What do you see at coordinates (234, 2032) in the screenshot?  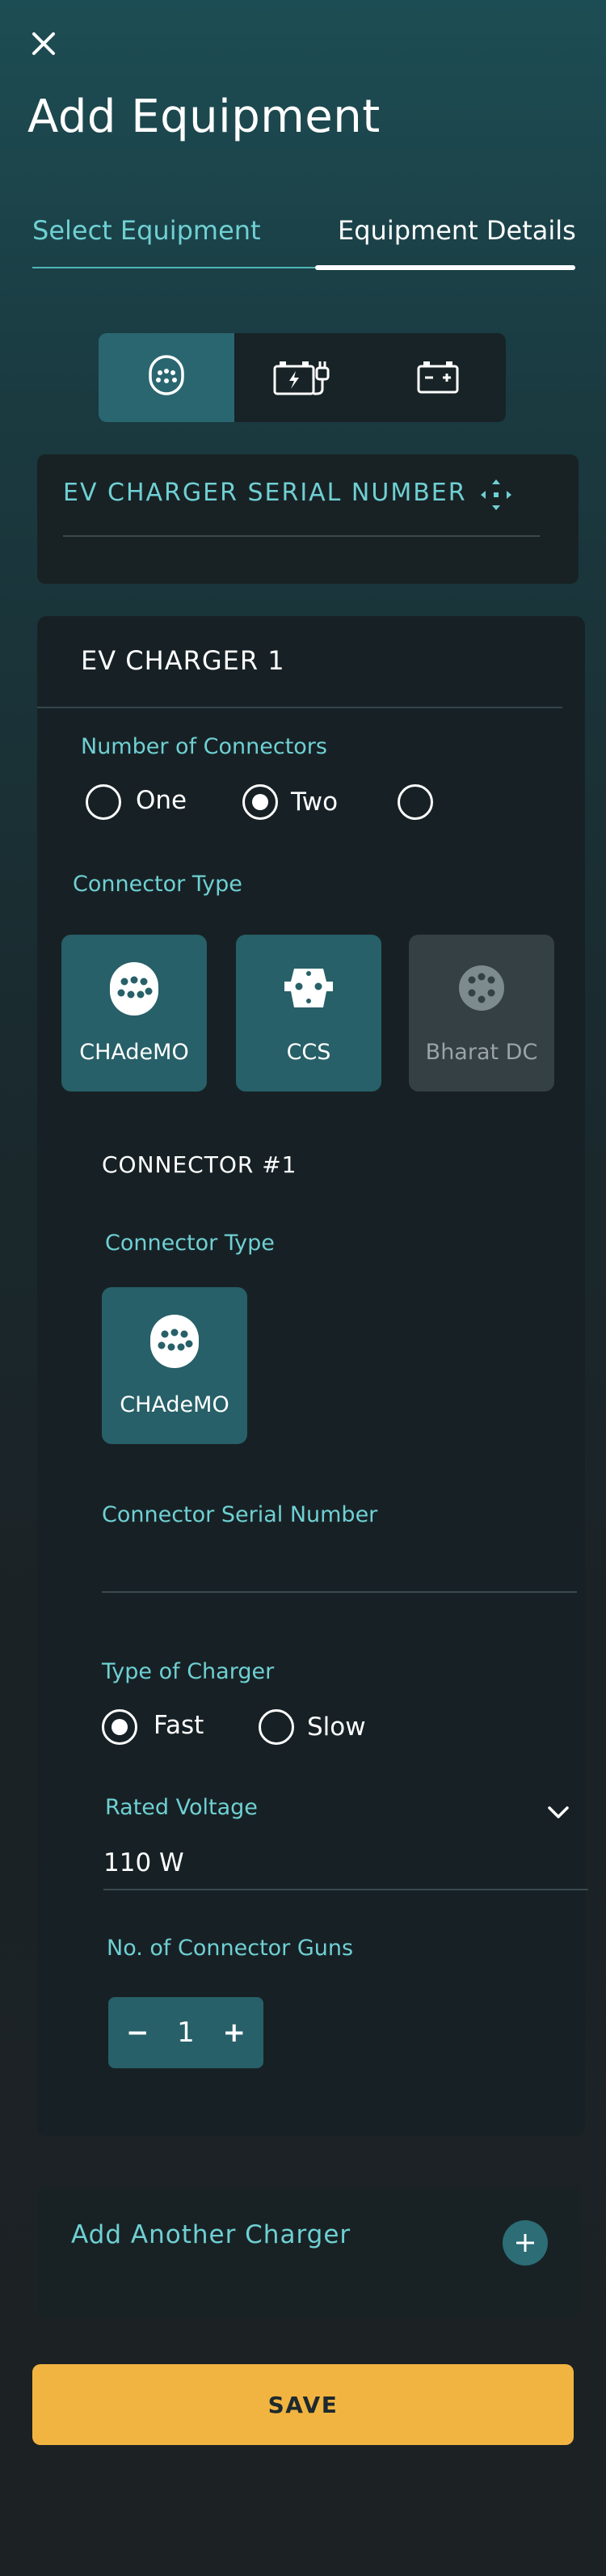 I see `increment-button: +` at bounding box center [234, 2032].